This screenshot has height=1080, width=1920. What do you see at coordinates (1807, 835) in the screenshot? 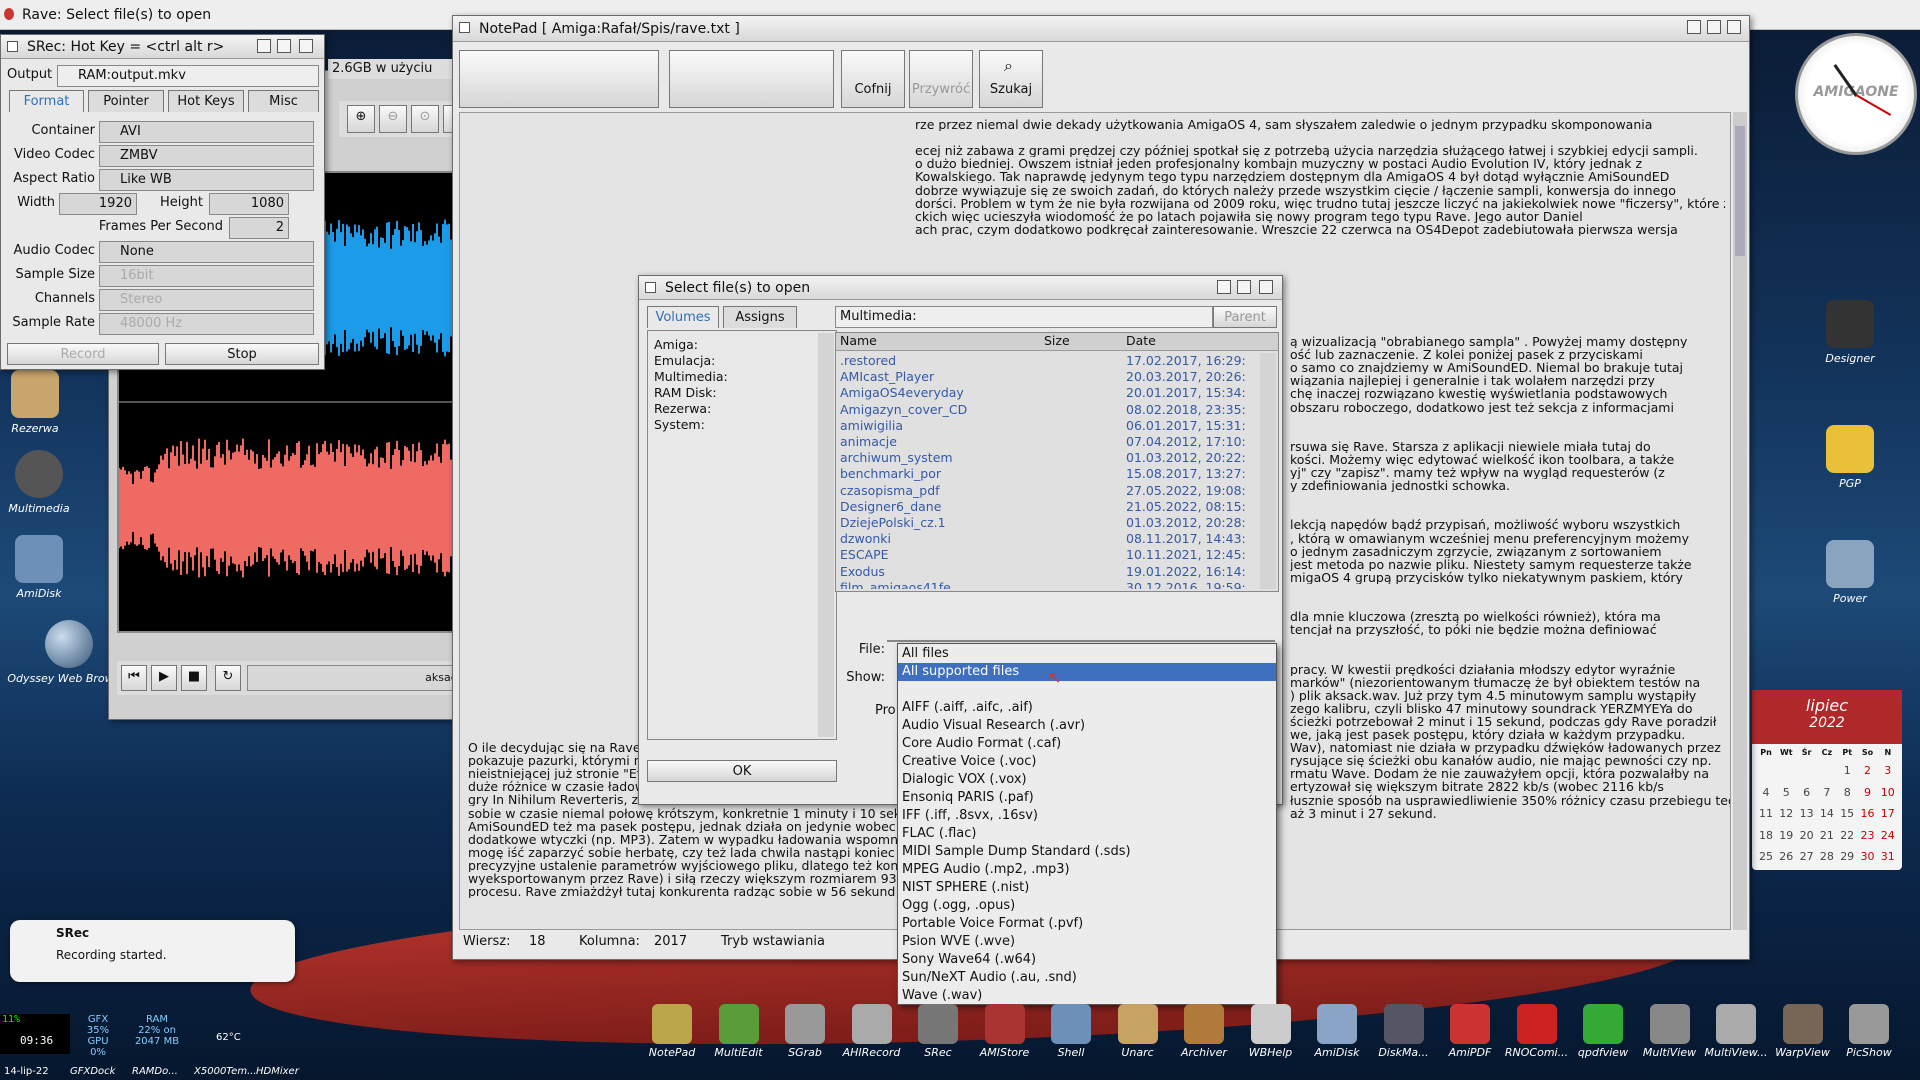
I see `calendar-day: 20` at bounding box center [1807, 835].